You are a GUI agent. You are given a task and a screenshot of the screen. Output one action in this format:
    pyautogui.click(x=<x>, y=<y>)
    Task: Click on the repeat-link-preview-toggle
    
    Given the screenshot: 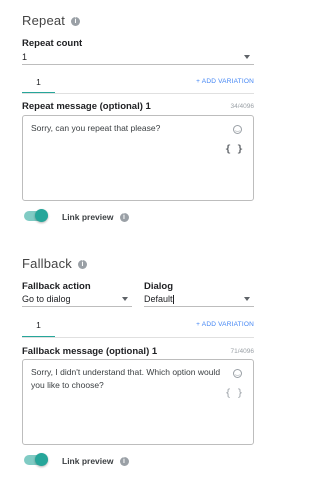 What is the action you would take?
    pyautogui.click(x=36, y=216)
    